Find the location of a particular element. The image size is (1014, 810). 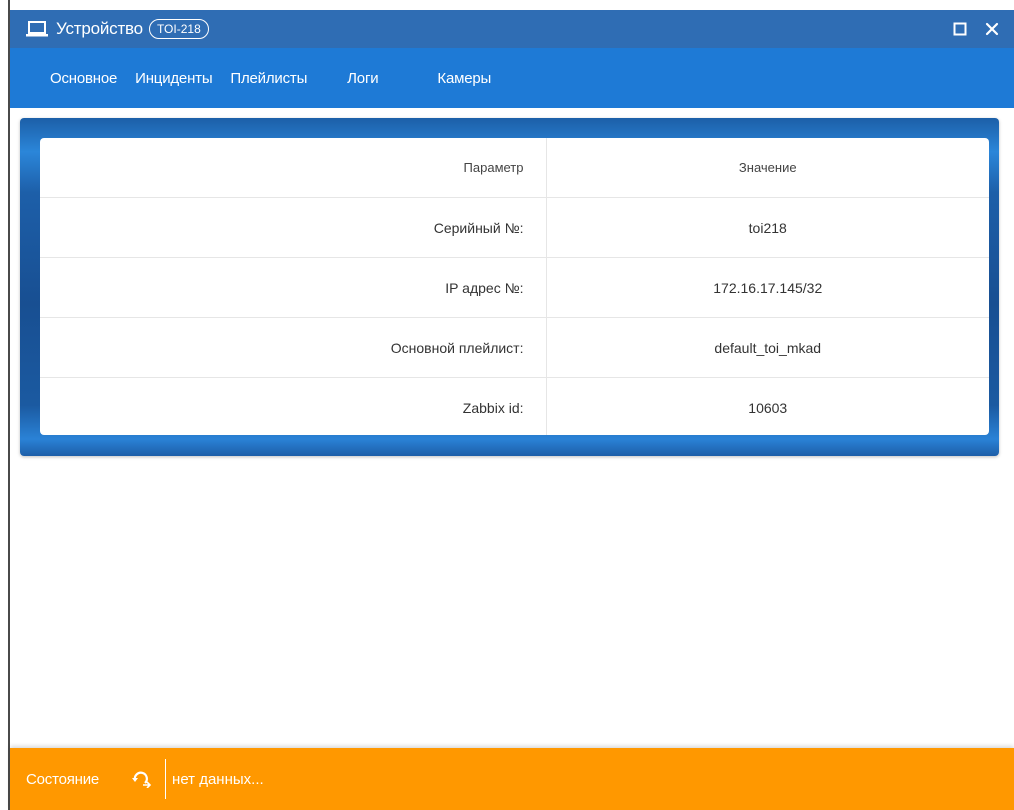

tab-main: Основное is located at coordinates (83, 78).